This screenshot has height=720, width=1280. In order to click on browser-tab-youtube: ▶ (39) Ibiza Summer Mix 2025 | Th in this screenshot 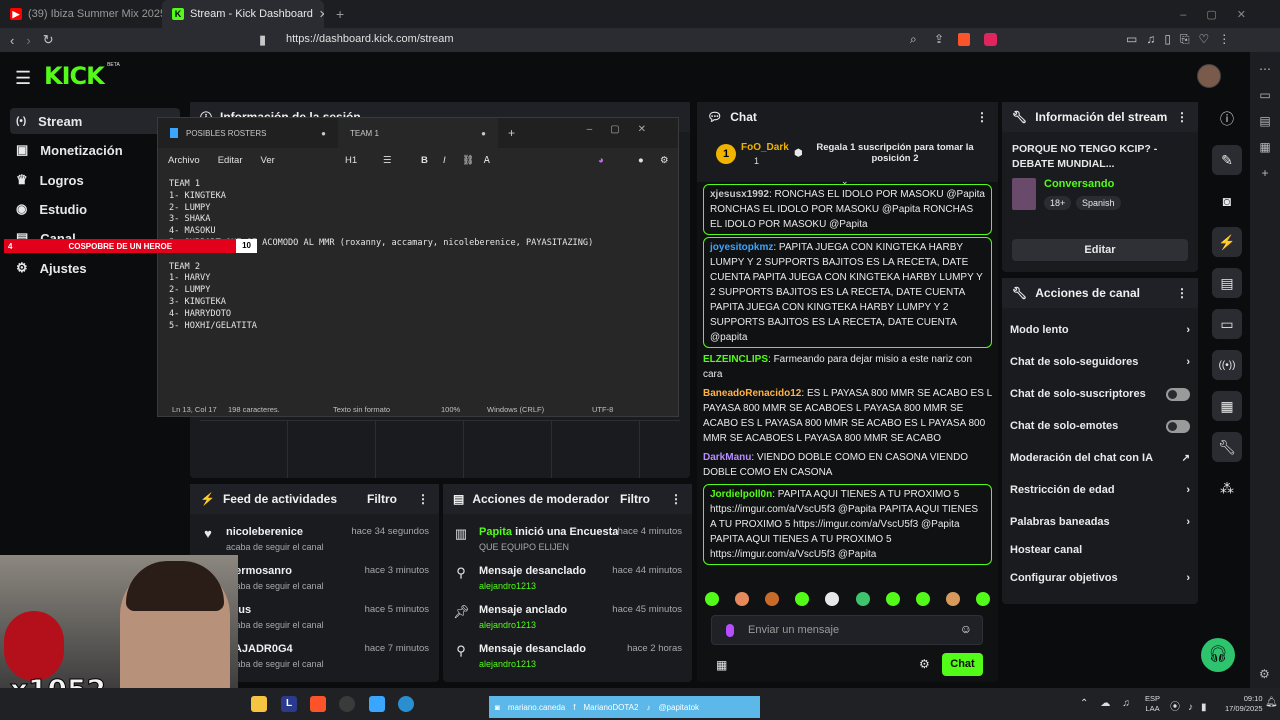, I will do `click(81, 14)`.